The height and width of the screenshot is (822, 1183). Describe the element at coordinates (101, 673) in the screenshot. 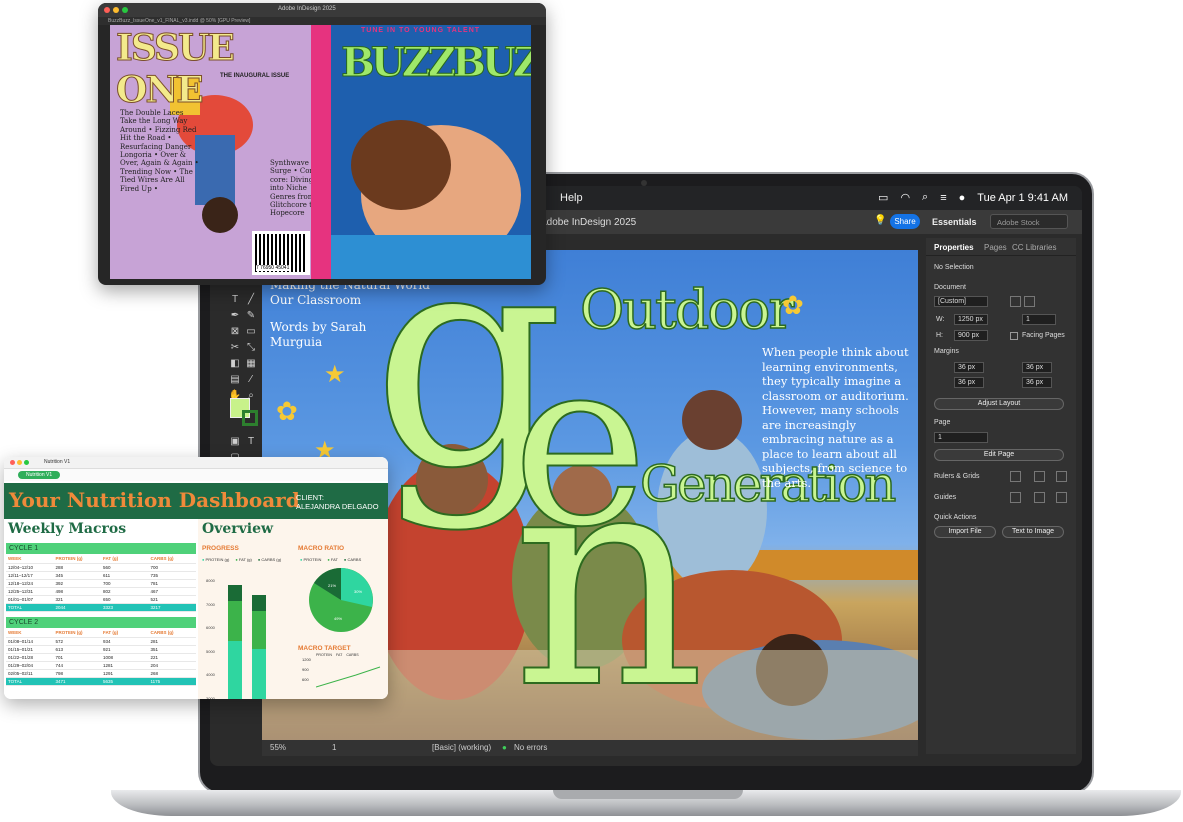

I see `table-row: 02/05–02/11 798 1291 268` at that location.